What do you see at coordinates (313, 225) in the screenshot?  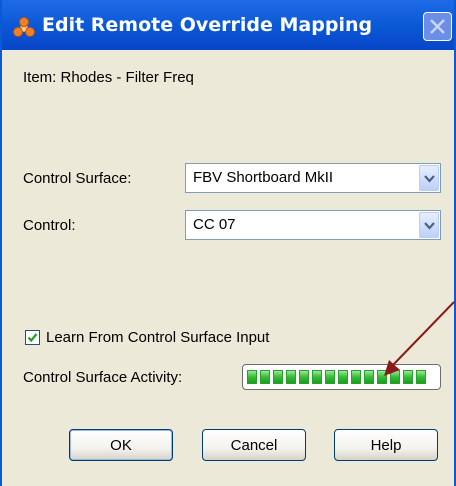 I see `control-dropdown: CC 07` at bounding box center [313, 225].